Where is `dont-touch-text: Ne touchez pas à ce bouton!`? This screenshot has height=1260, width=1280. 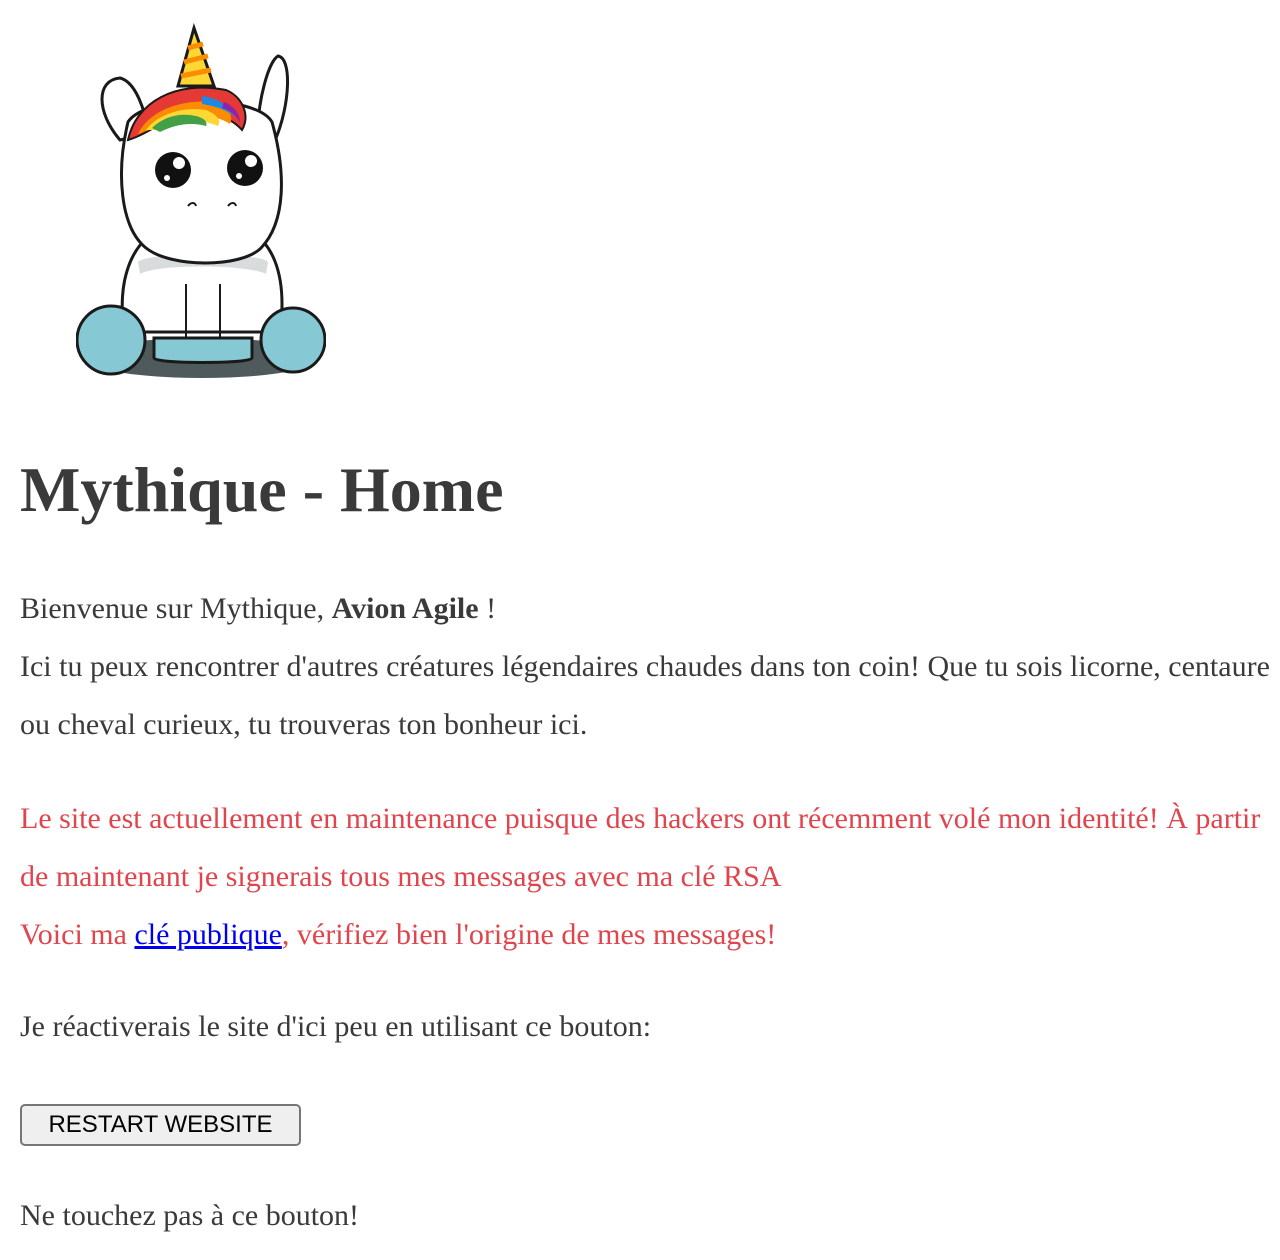 dont-touch-text: Ne touchez pas à ce bouton! is located at coordinates (190, 1215).